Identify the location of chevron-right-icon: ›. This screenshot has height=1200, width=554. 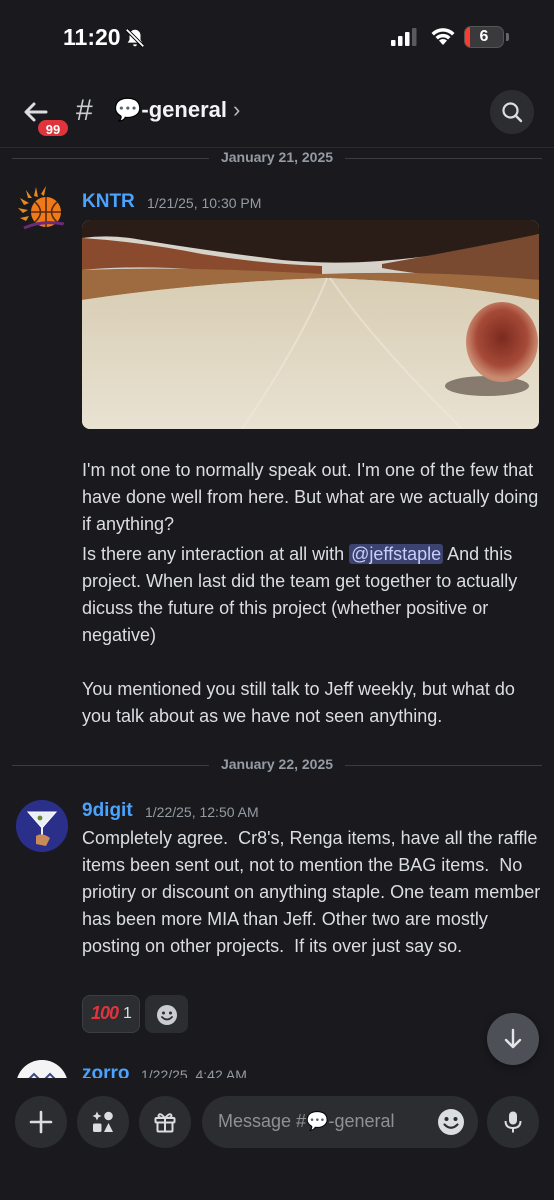
(236, 110).